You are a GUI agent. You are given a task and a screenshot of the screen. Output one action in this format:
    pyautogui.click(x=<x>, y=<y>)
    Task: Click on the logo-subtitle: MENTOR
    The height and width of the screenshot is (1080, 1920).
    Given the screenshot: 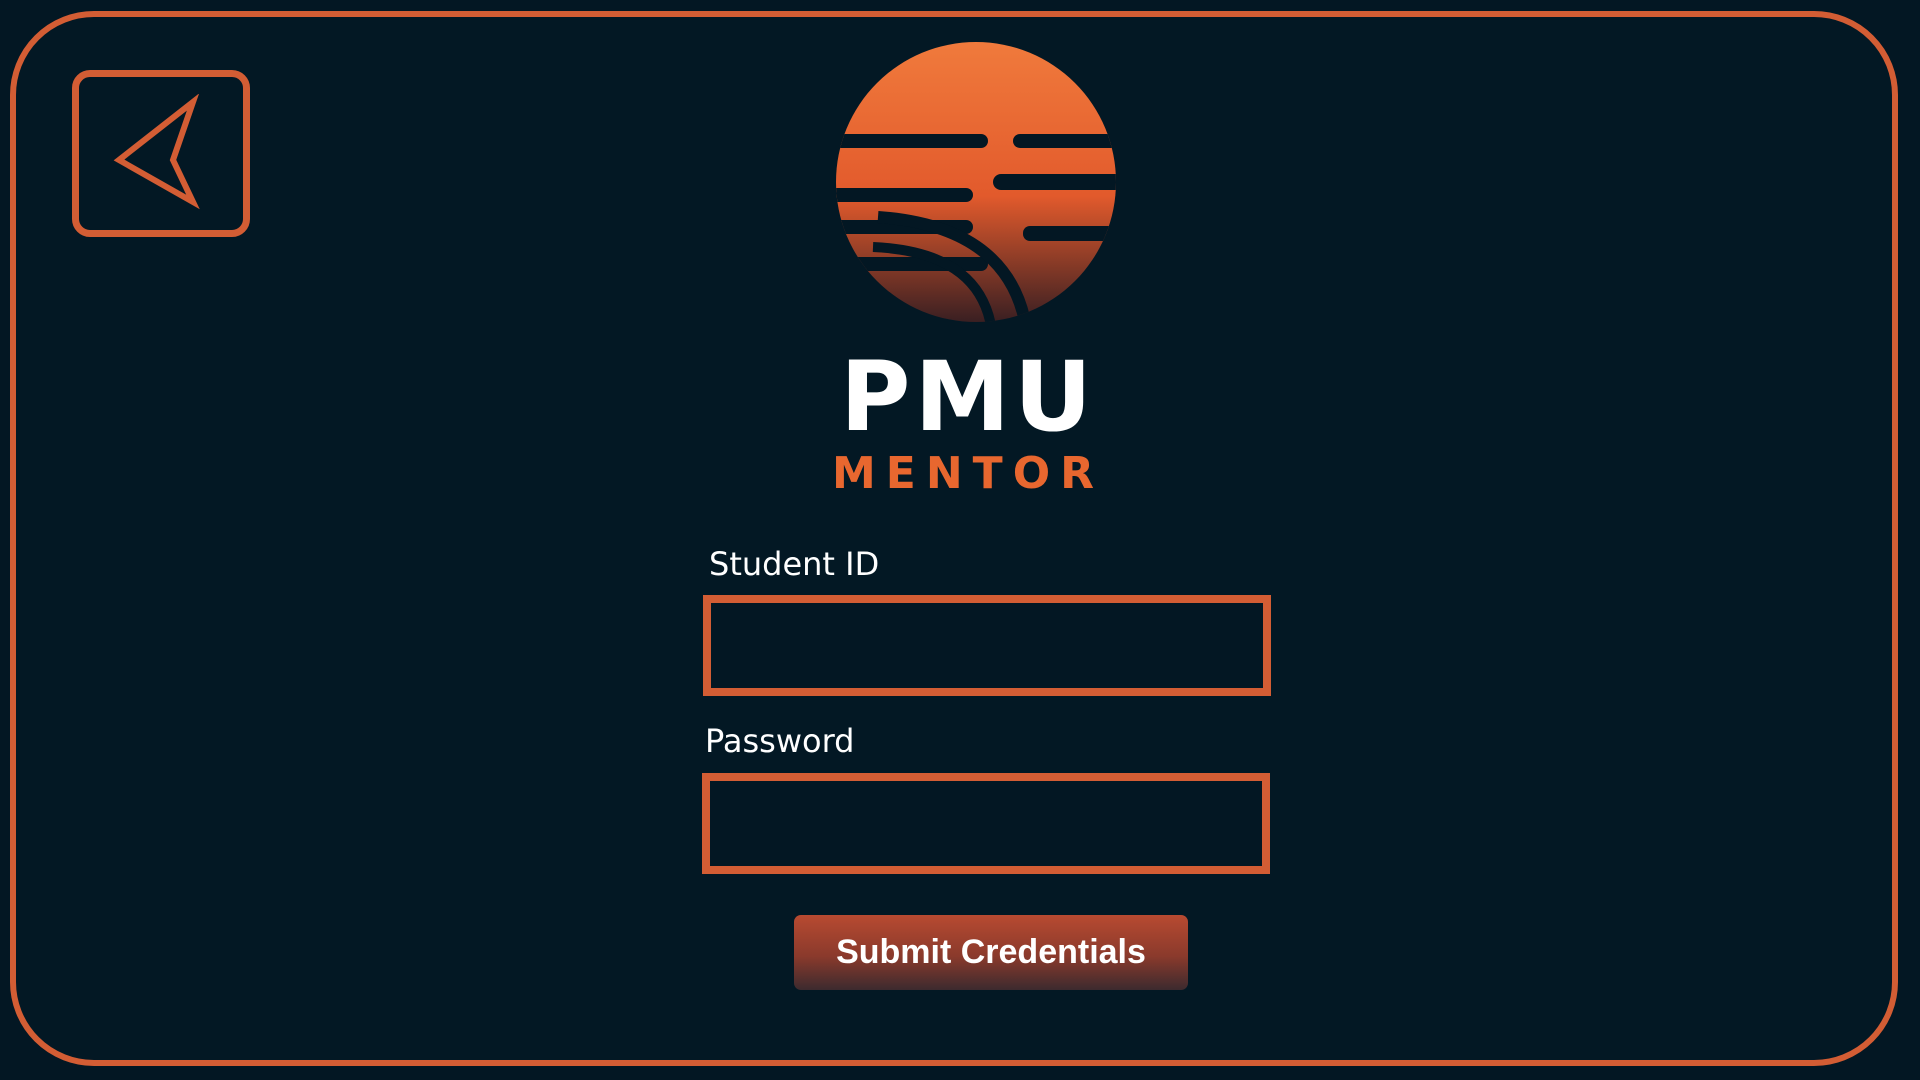 What is the action you would take?
    pyautogui.click(x=968, y=473)
    